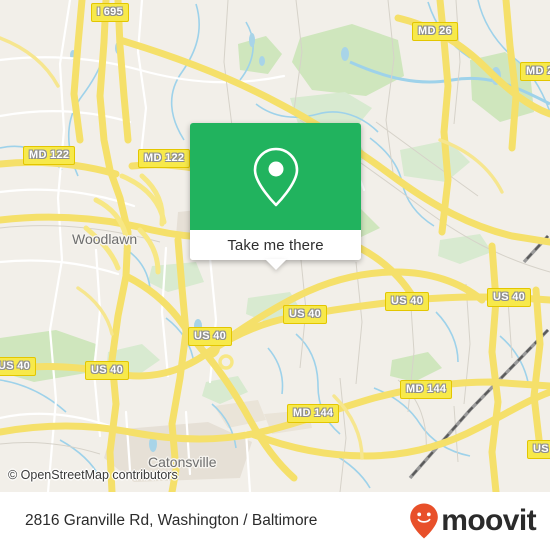  I want to click on place-label-woodlawn: Woodlawn, so click(105, 239).